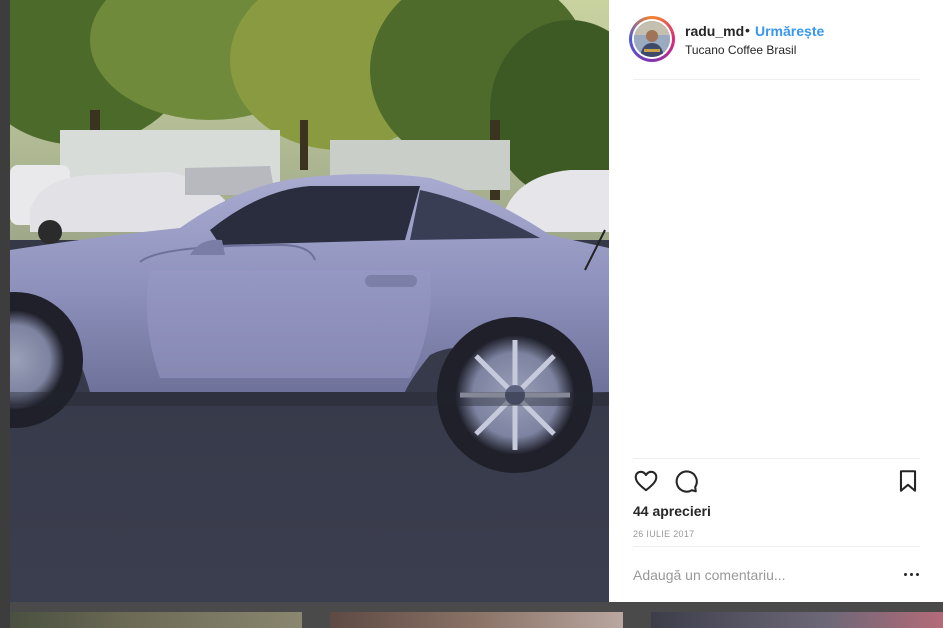 The height and width of the screenshot is (628, 943). What do you see at coordinates (776, 40) in the screenshot?
I see `post-header: radu_md • Urmărește Tucano Coffee Brasil` at bounding box center [776, 40].